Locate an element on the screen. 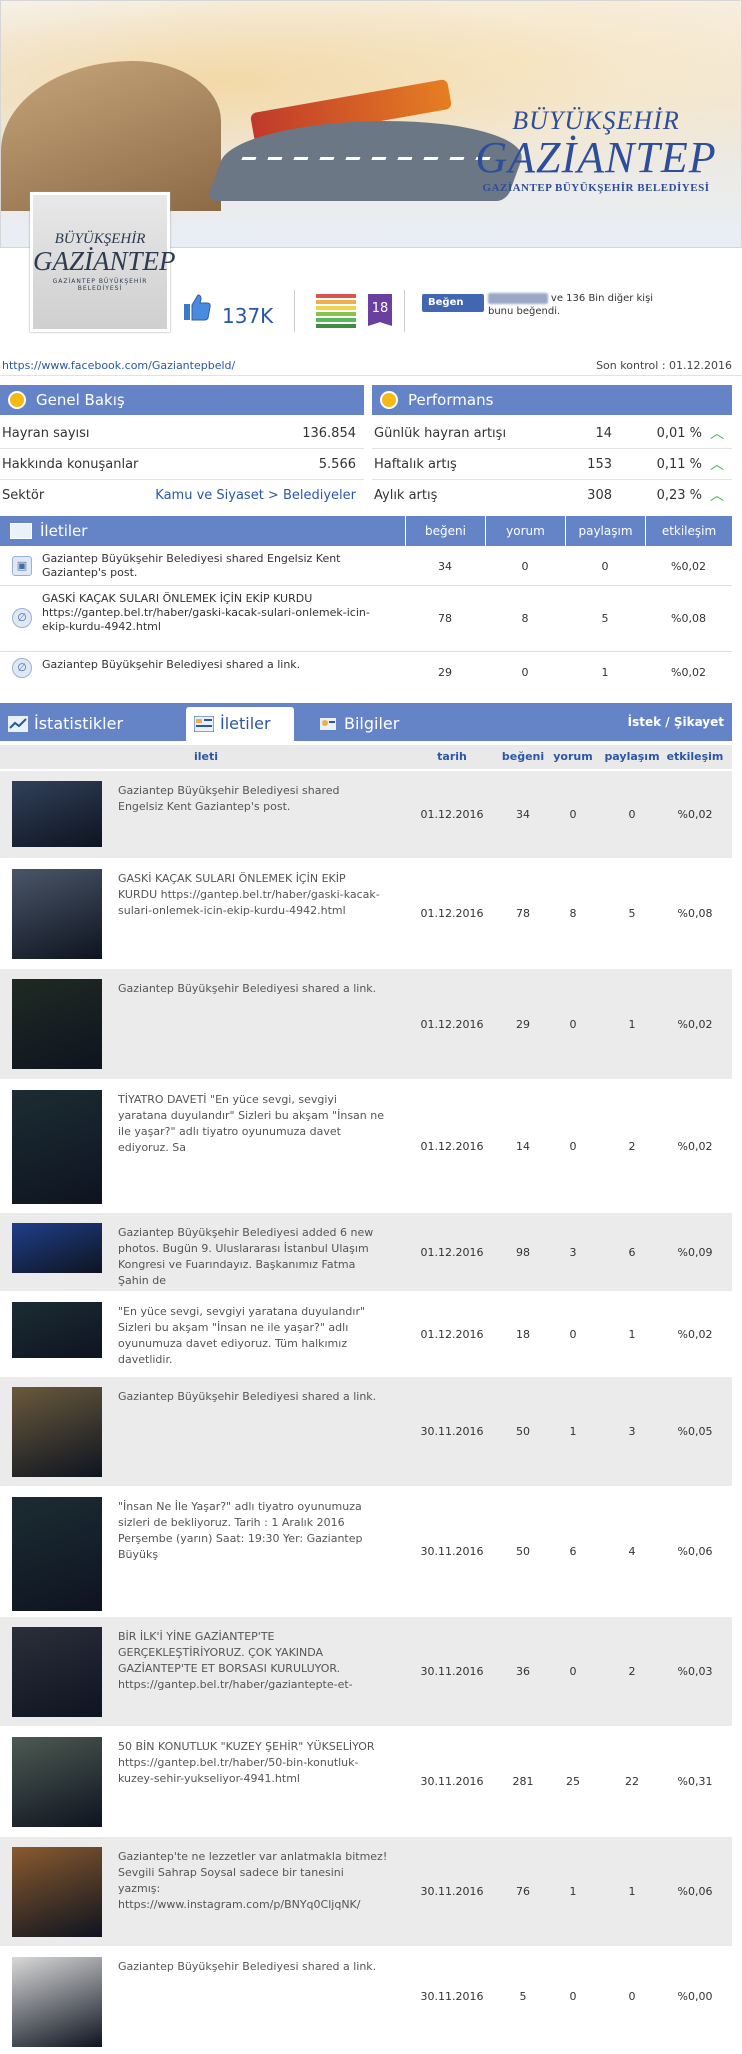  performance-row: Haftalık artış 153 0,11 % ︿ is located at coordinates (552, 465).